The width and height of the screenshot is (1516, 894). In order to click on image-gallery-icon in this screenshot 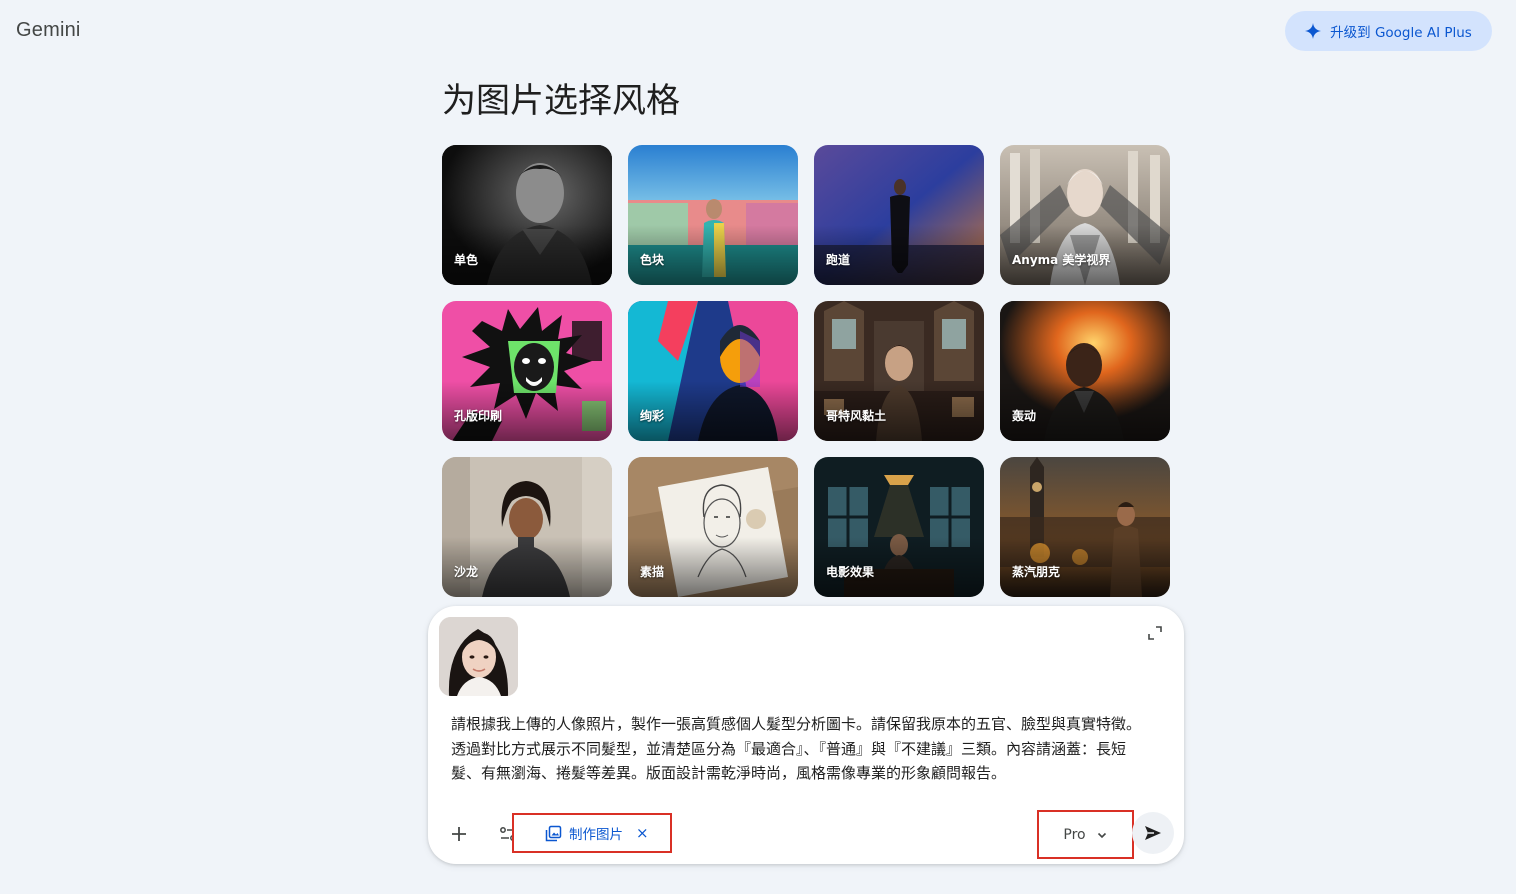, I will do `click(553, 833)`.